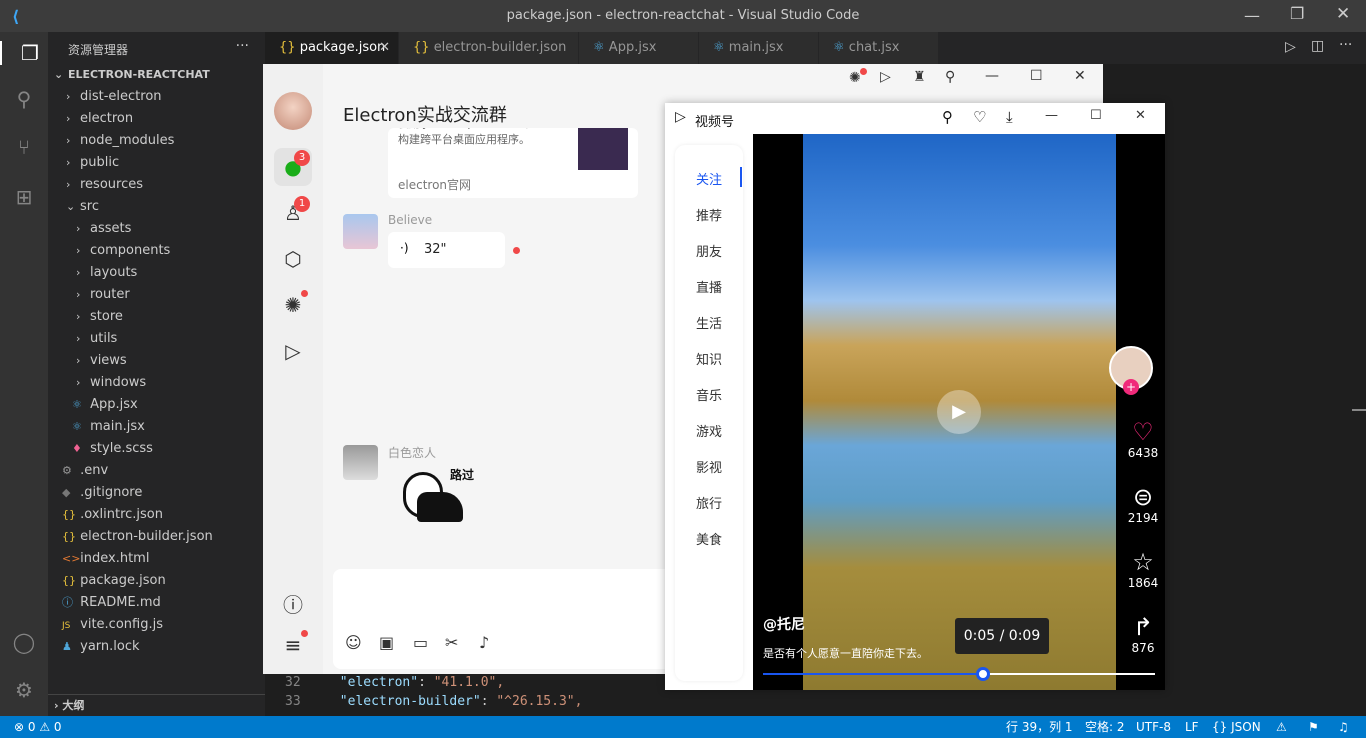 This screenshot has height=738, width=1366. Describe the element at coordinates (709, 286) in the screenshot. I see `category-item: 直播` at that location.